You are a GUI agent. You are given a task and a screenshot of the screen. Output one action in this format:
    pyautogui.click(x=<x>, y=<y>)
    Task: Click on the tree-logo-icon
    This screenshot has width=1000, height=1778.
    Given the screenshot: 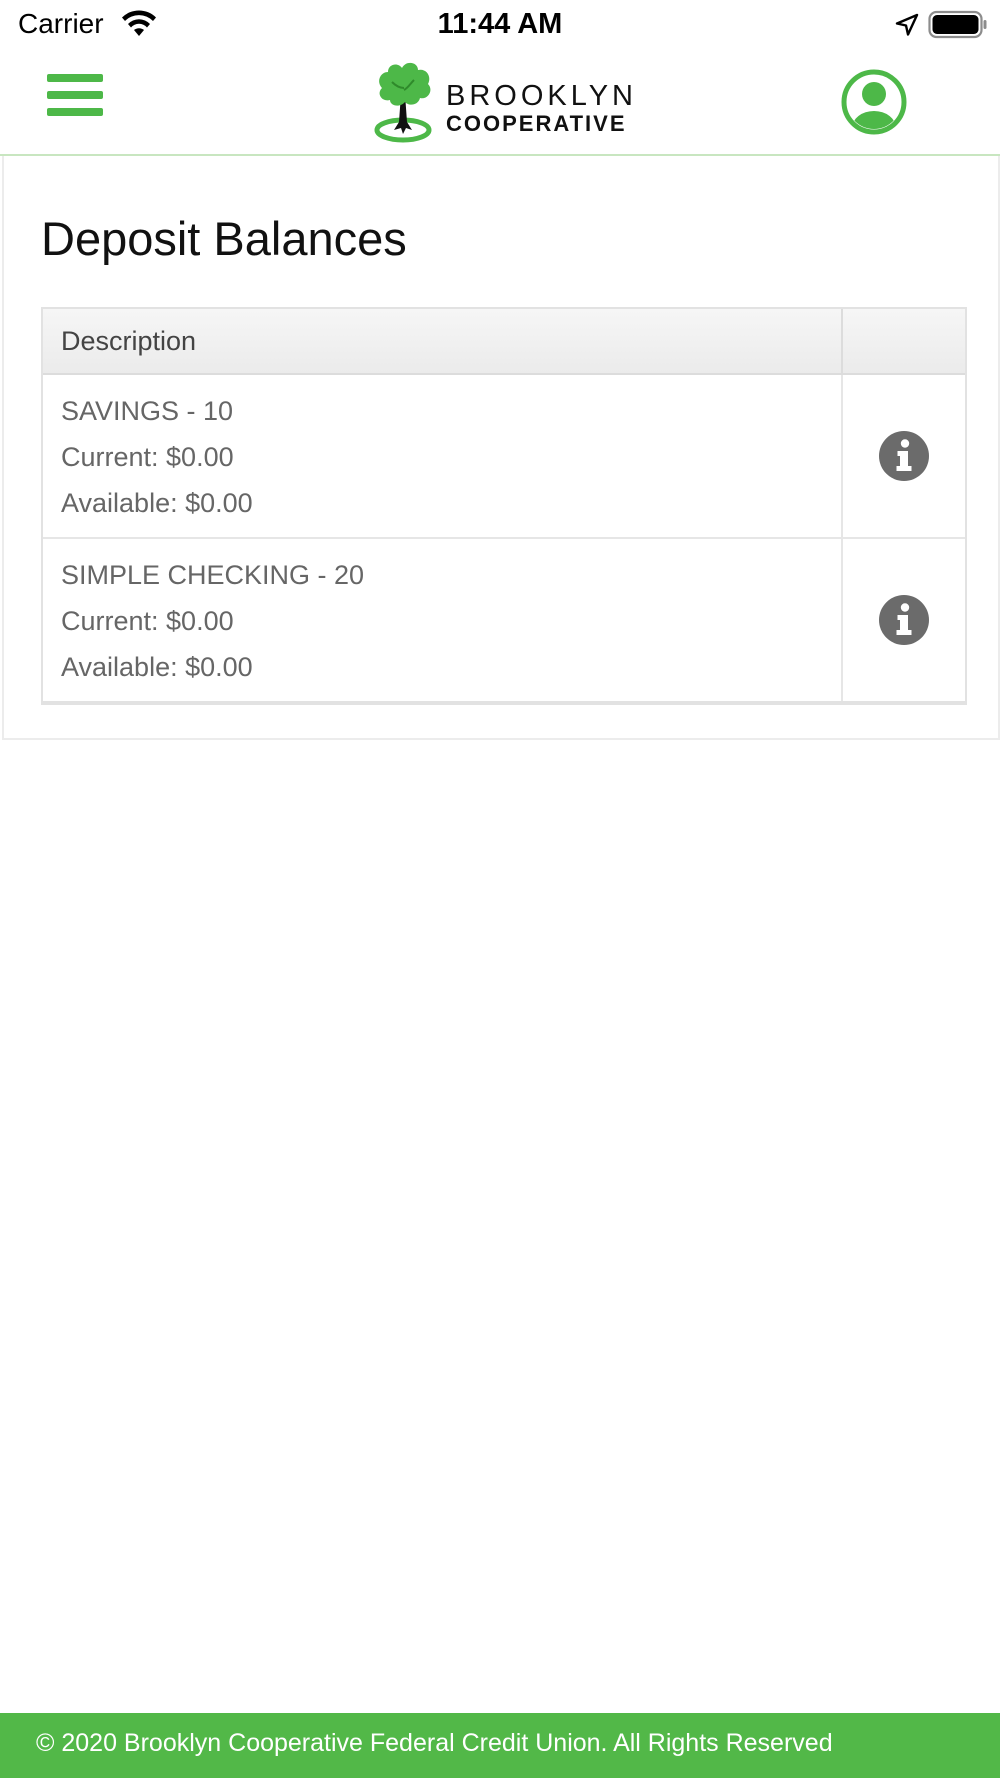 What is the action you would take?
    pyautogui.click(x=403, y=102)
    